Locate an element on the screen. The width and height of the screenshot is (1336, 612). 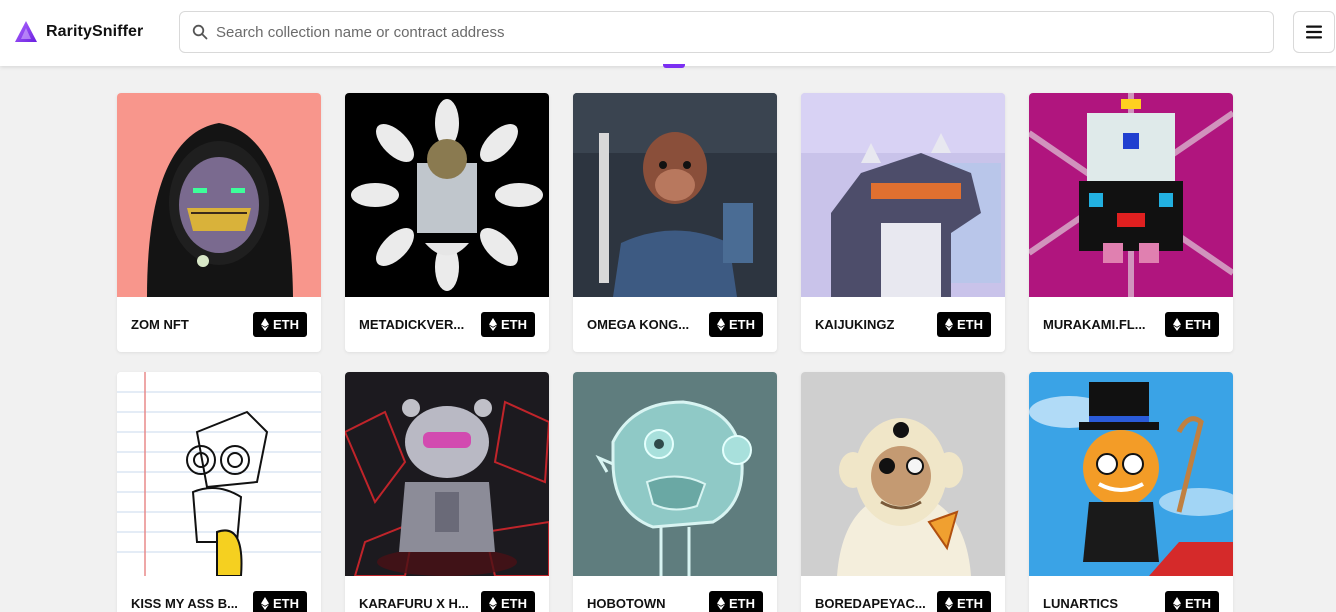
card-footer: OMEGA KONG... ETH is located at coordinates (675, 324).